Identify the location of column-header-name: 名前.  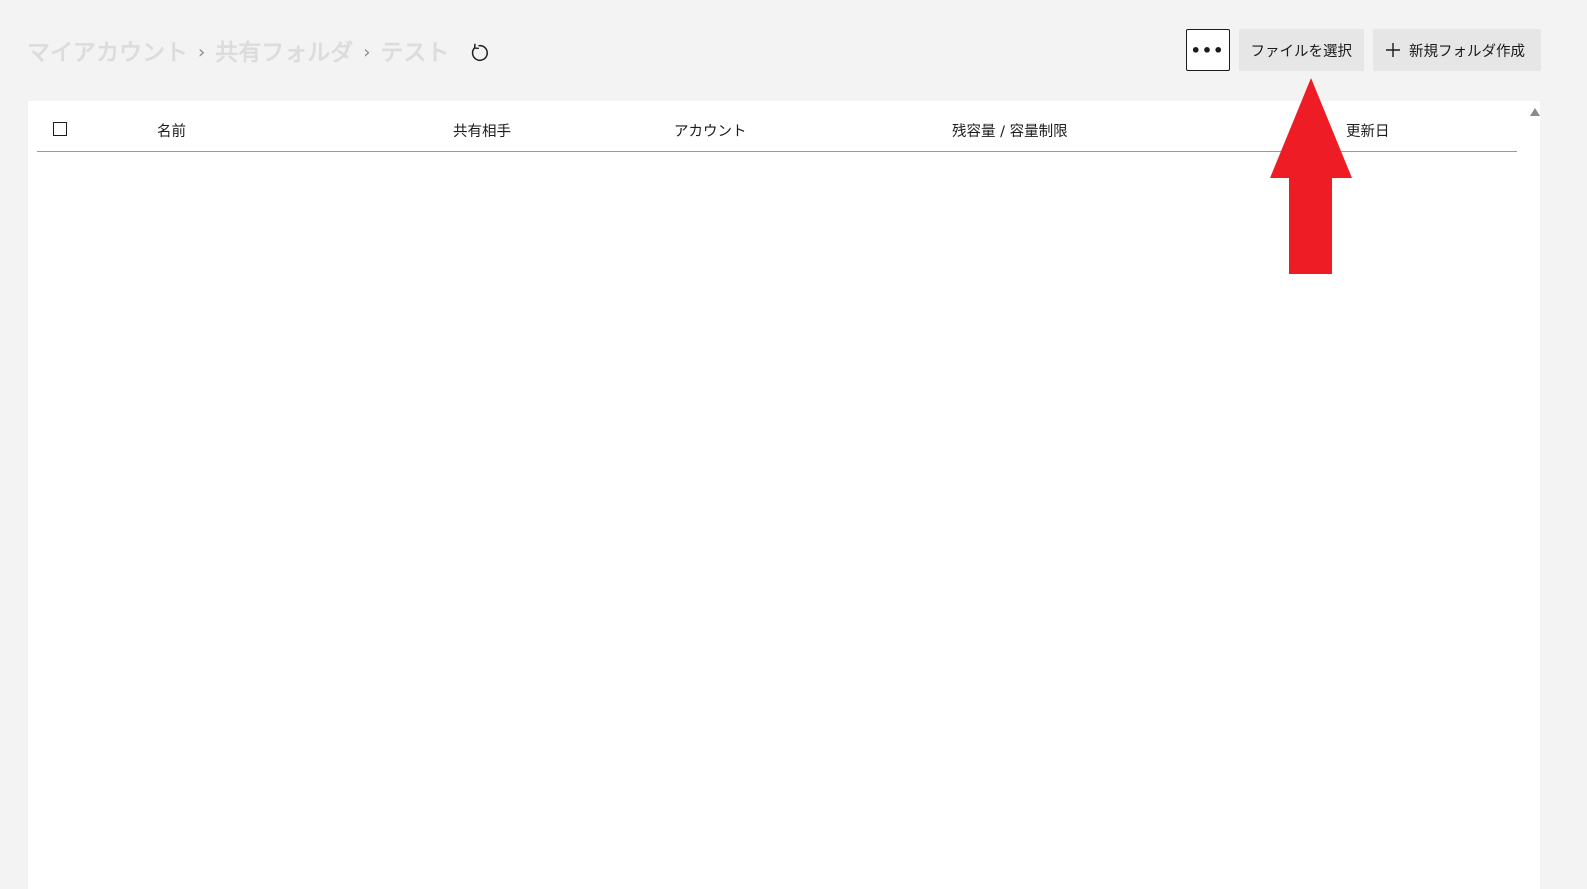
(171, 130).